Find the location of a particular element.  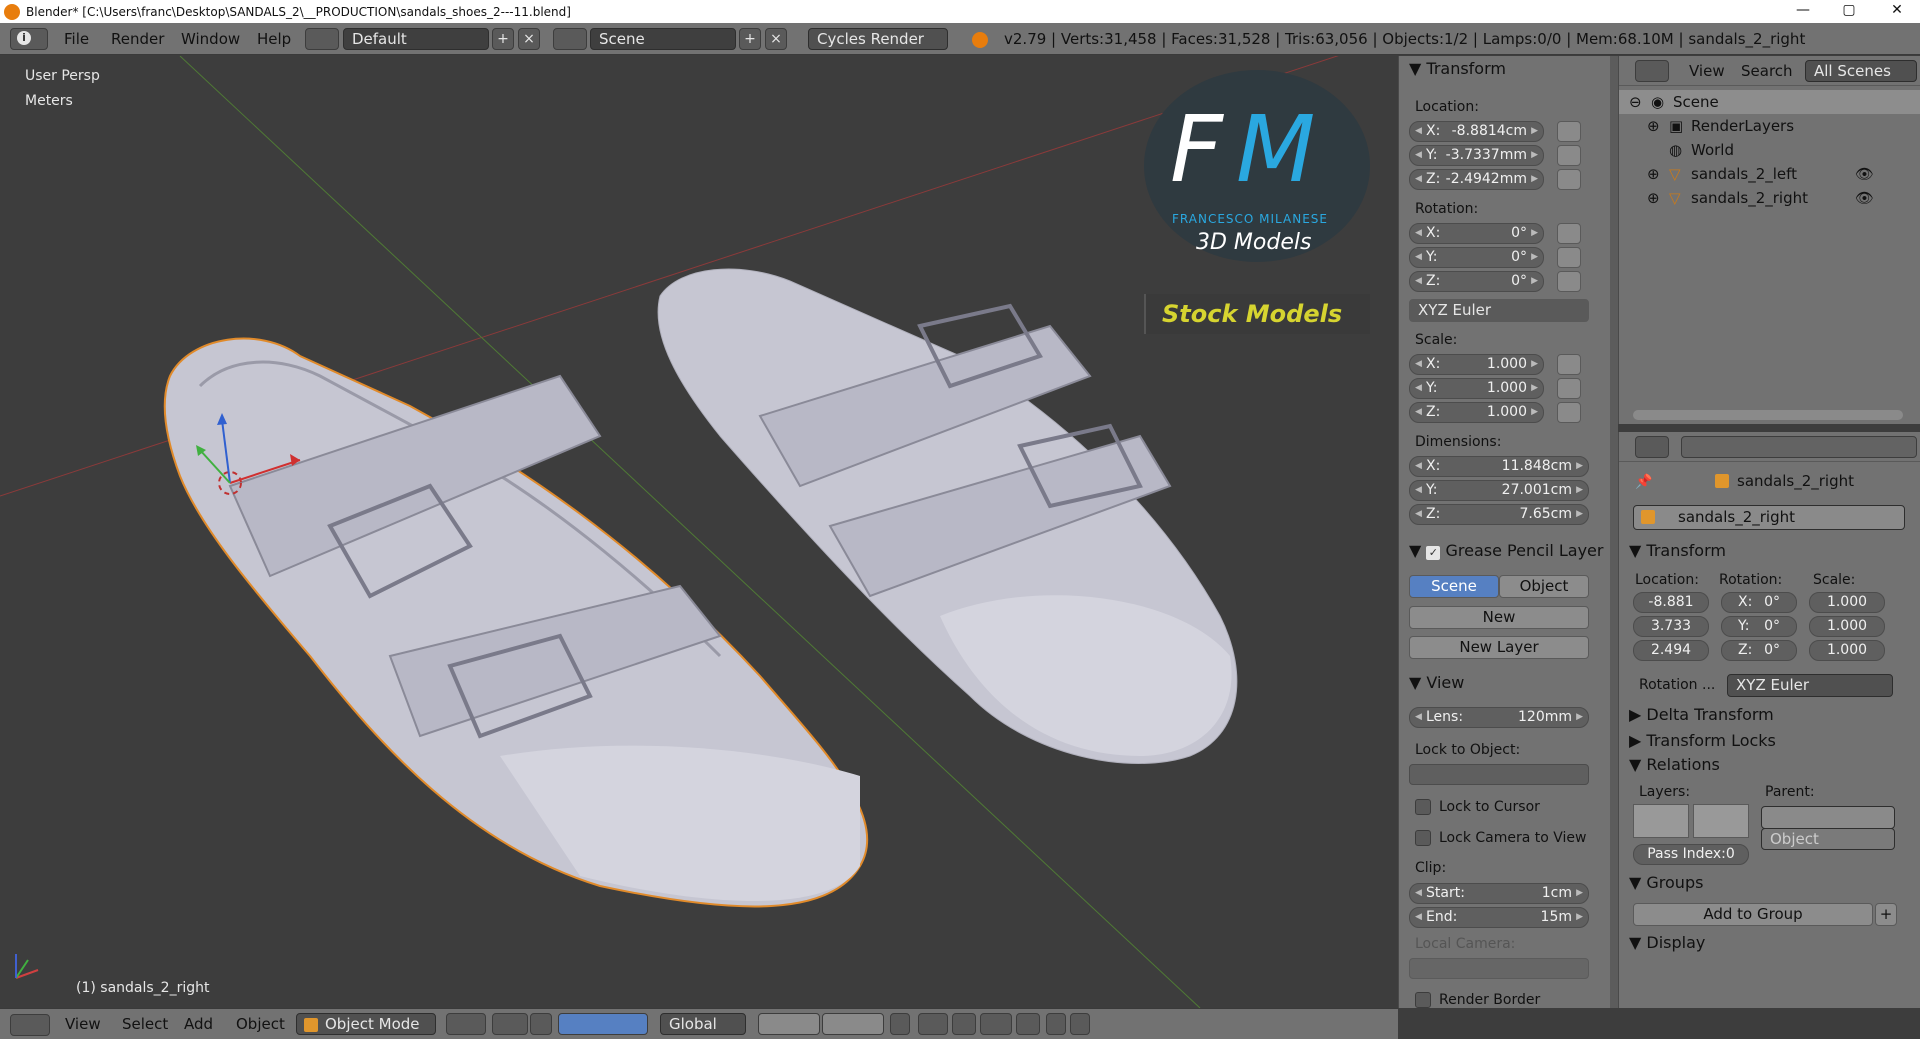

menu-object: Object is located at coordinates (260, 1024).